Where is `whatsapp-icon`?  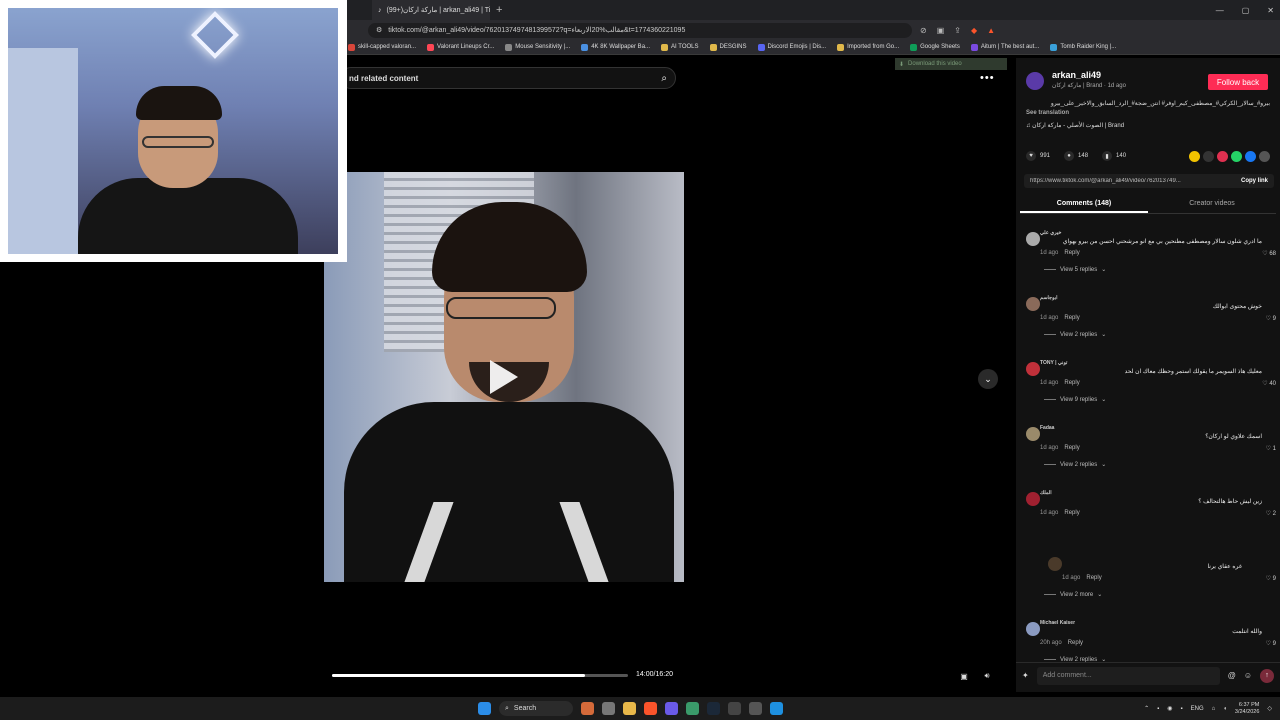 whatsapp-icon is located at coordinates (1236, 156).